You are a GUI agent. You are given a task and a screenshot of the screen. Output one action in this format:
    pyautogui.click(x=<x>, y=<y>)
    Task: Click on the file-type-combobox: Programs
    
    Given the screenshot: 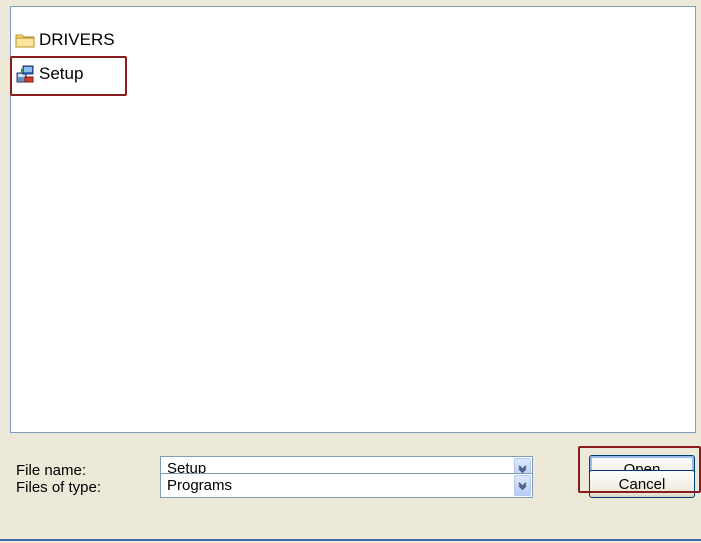 What is the action you would take?
    pyautogui.click(x=346, y=485)
    